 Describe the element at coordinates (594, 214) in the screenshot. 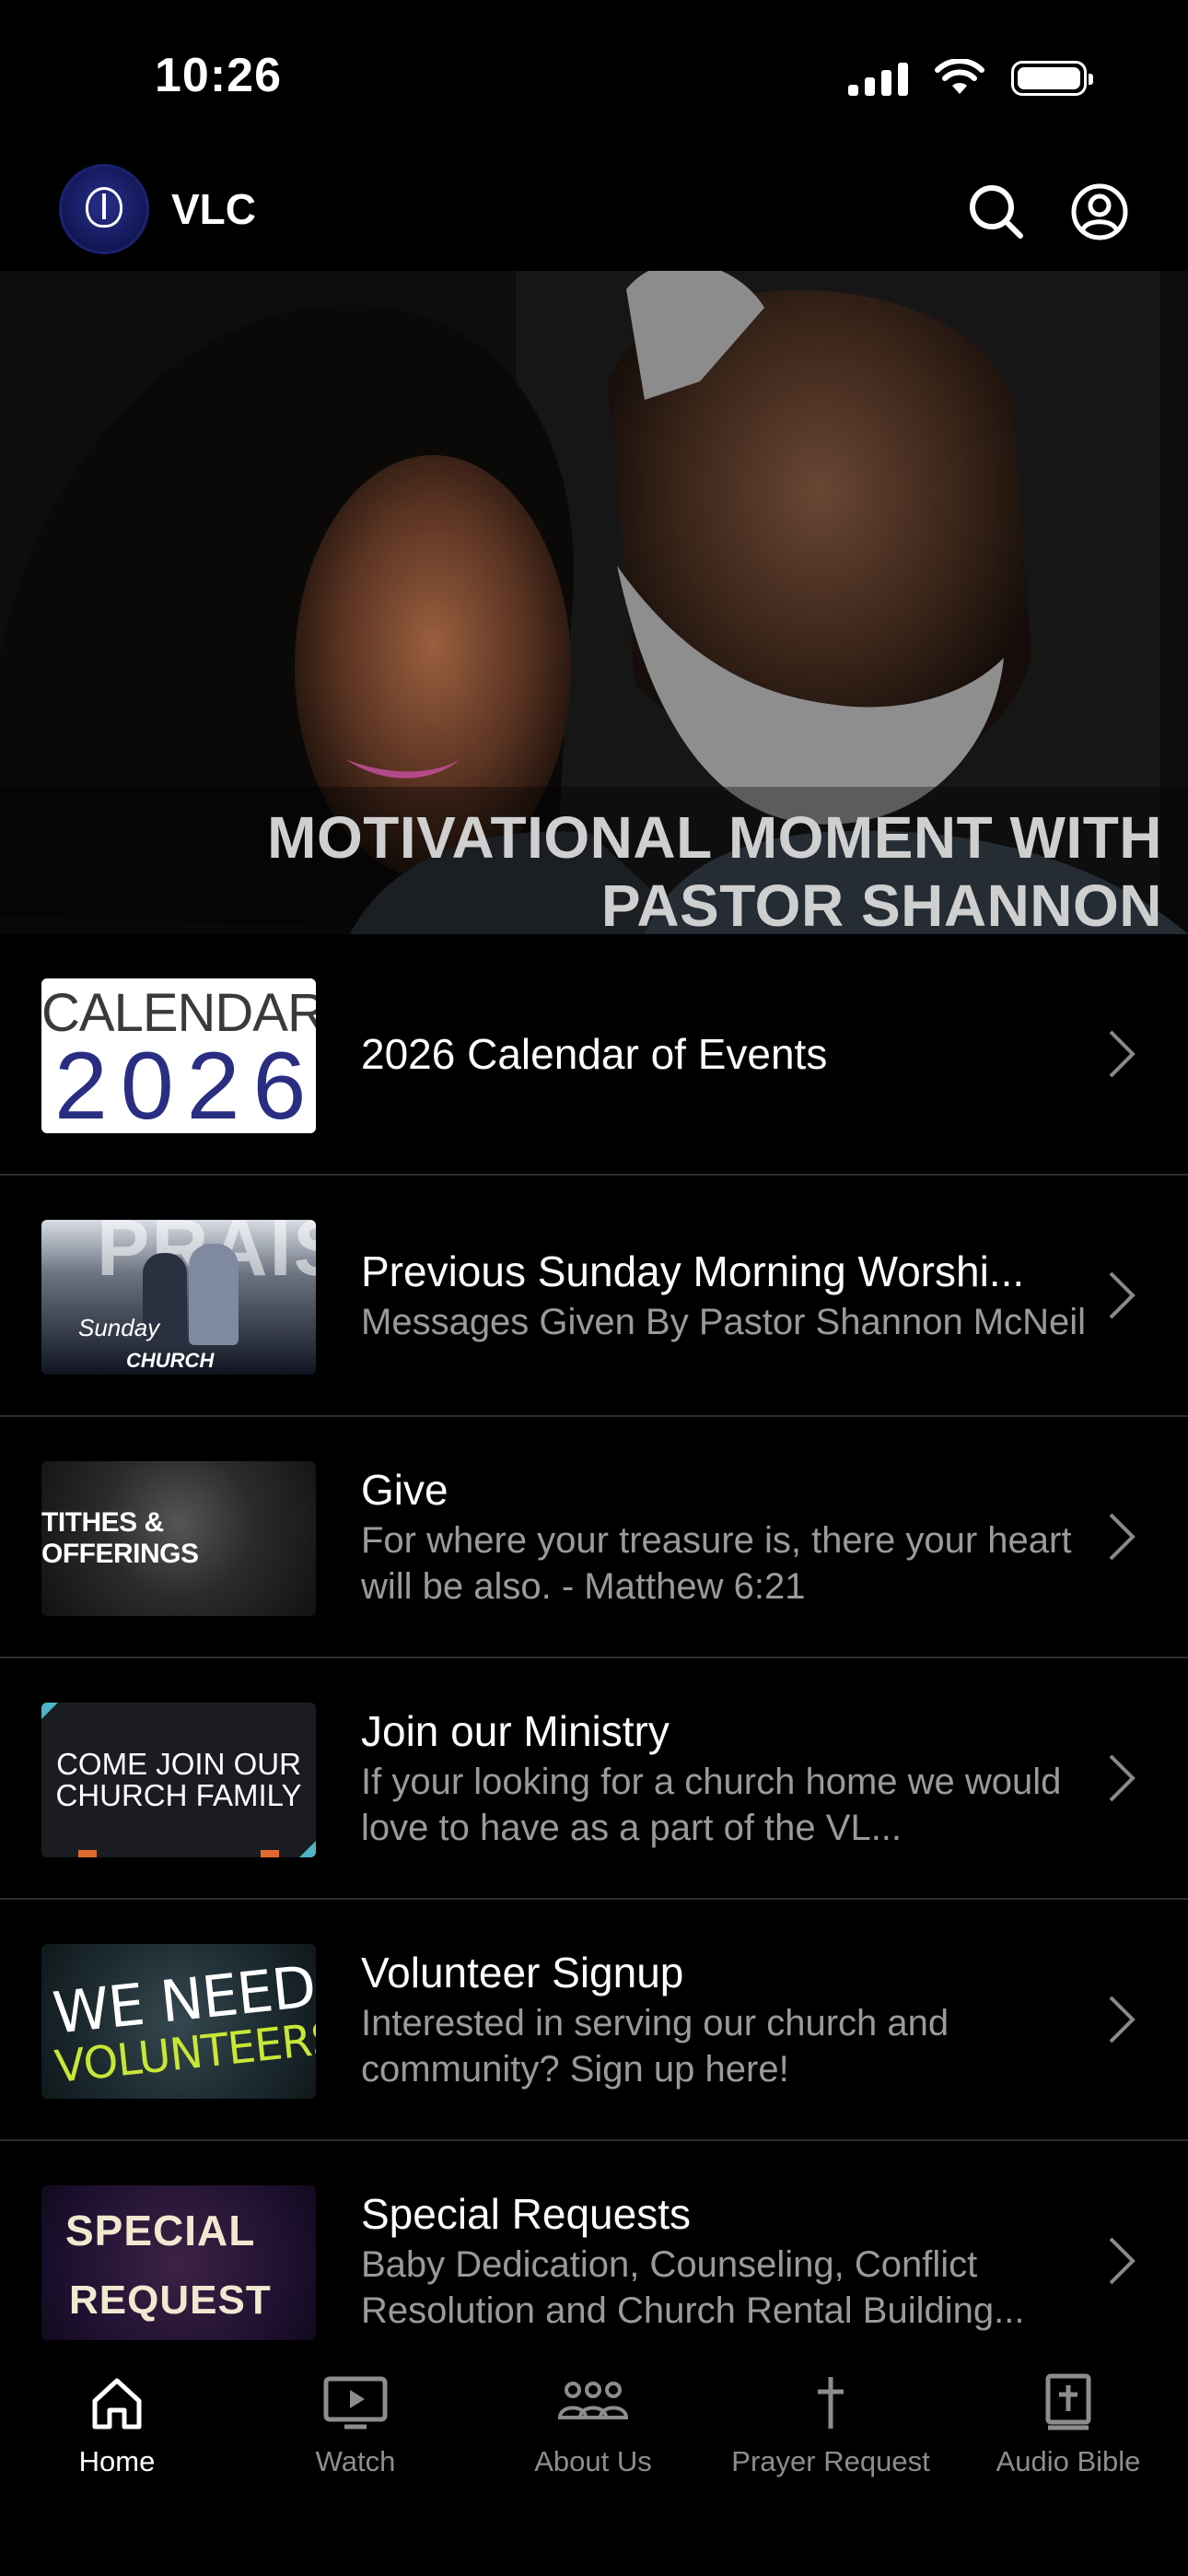

I see `app-bar: VLC` at that location.